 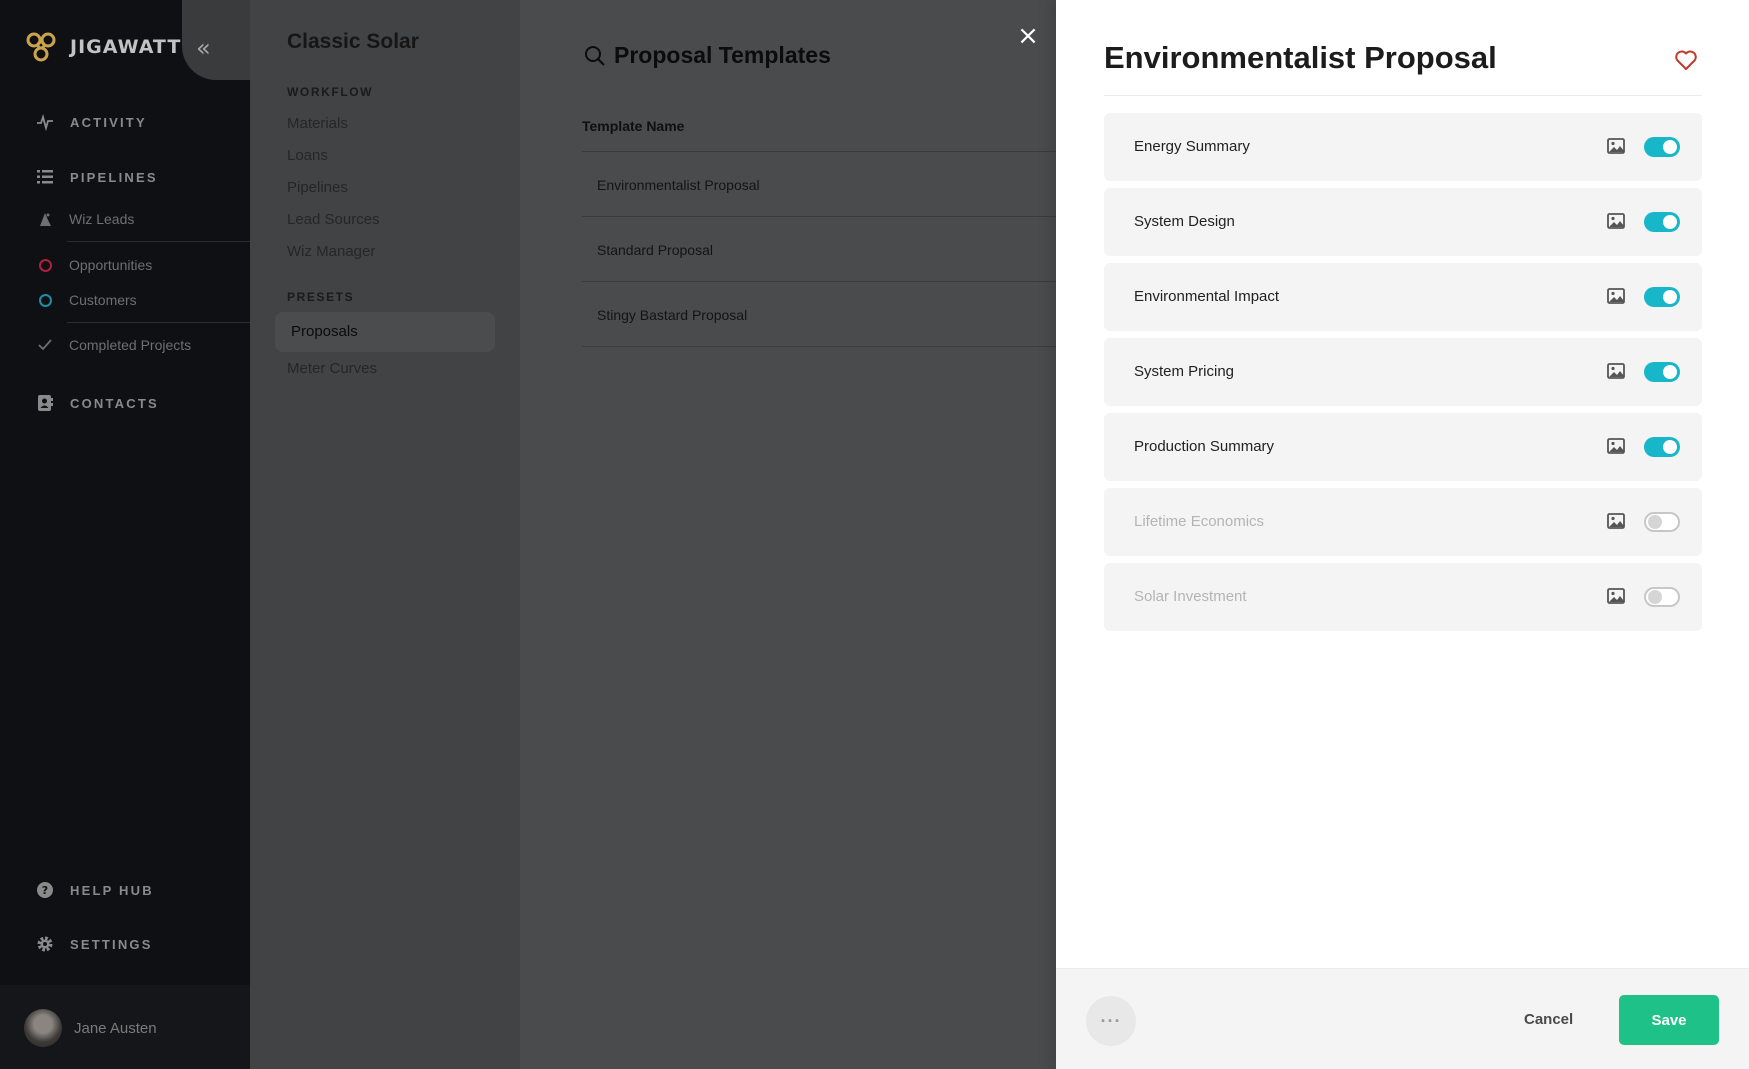 What do you see at coordinates (97, 403) in the screenshot?
I see `nav-item-contacts: CONTACTS` at bounding box center [97, 403].